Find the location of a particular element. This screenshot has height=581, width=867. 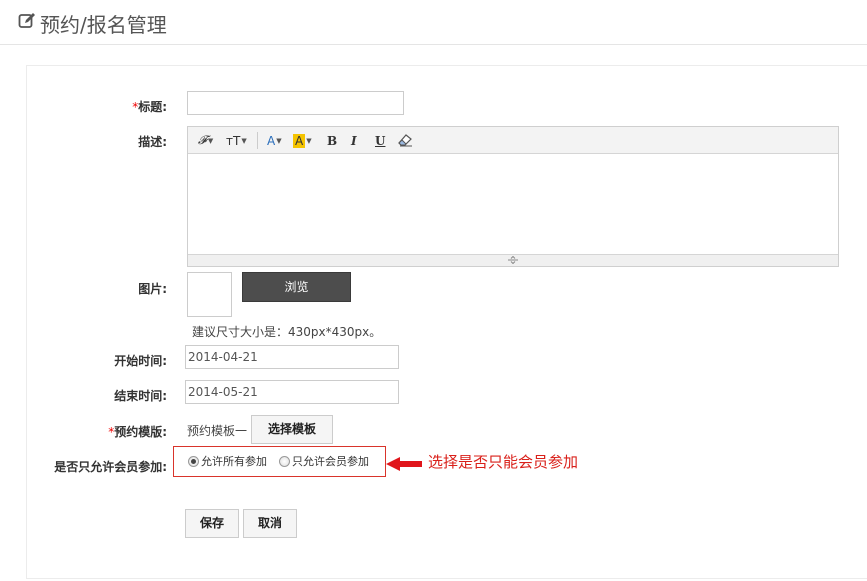

toolbar-divider is located at coordinates (257, 140).